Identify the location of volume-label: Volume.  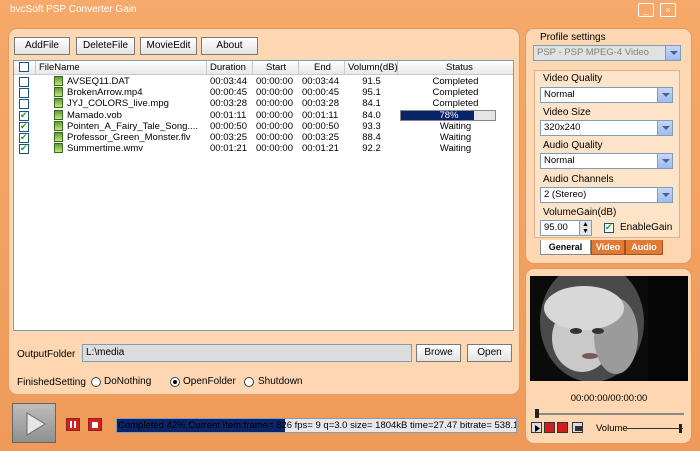
(612, 428).